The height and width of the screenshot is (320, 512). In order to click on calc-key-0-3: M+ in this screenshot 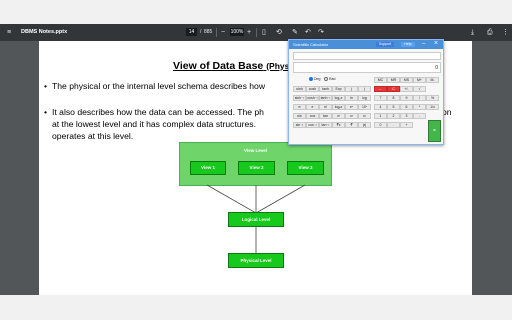, I will do `click(419, 80)`.